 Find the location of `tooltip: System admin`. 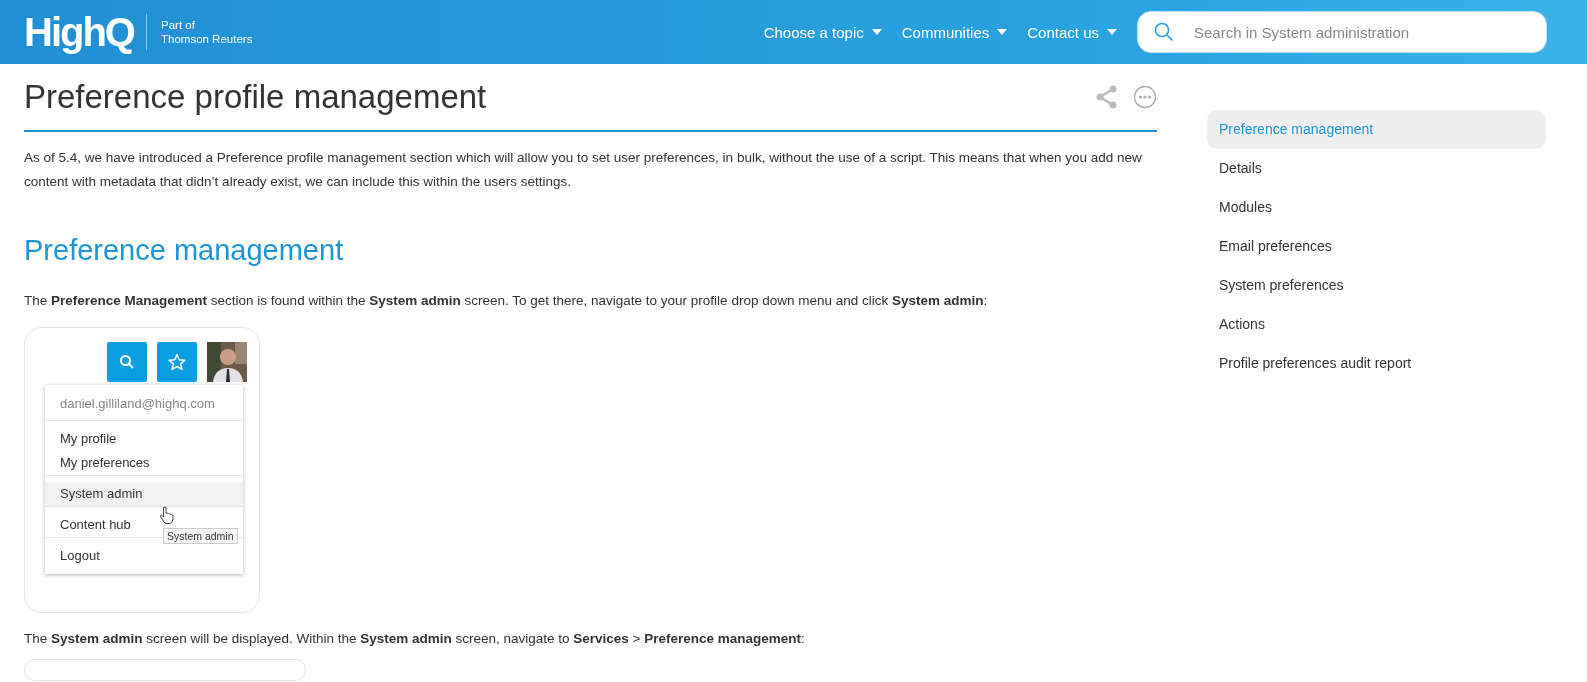

tooltip: System admin is located at coordinates (200, 536).